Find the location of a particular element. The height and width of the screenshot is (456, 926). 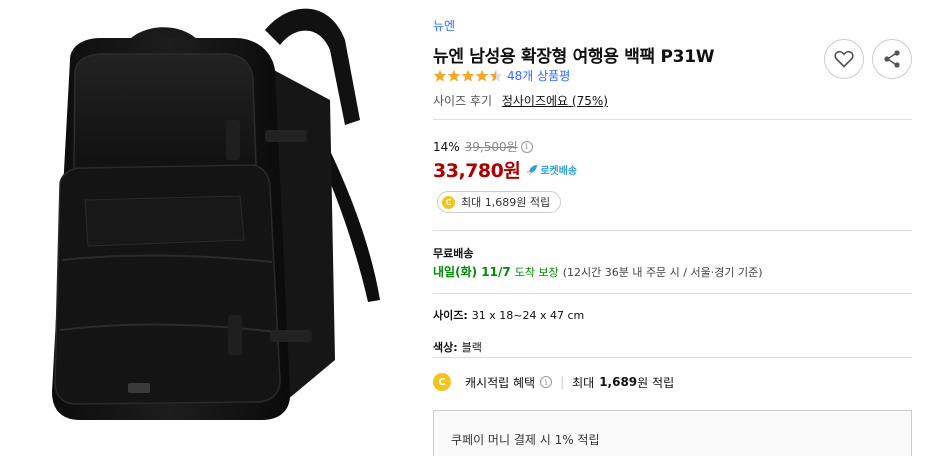

cash-suffix: 원 적립 is located at coordinates (656, 382).